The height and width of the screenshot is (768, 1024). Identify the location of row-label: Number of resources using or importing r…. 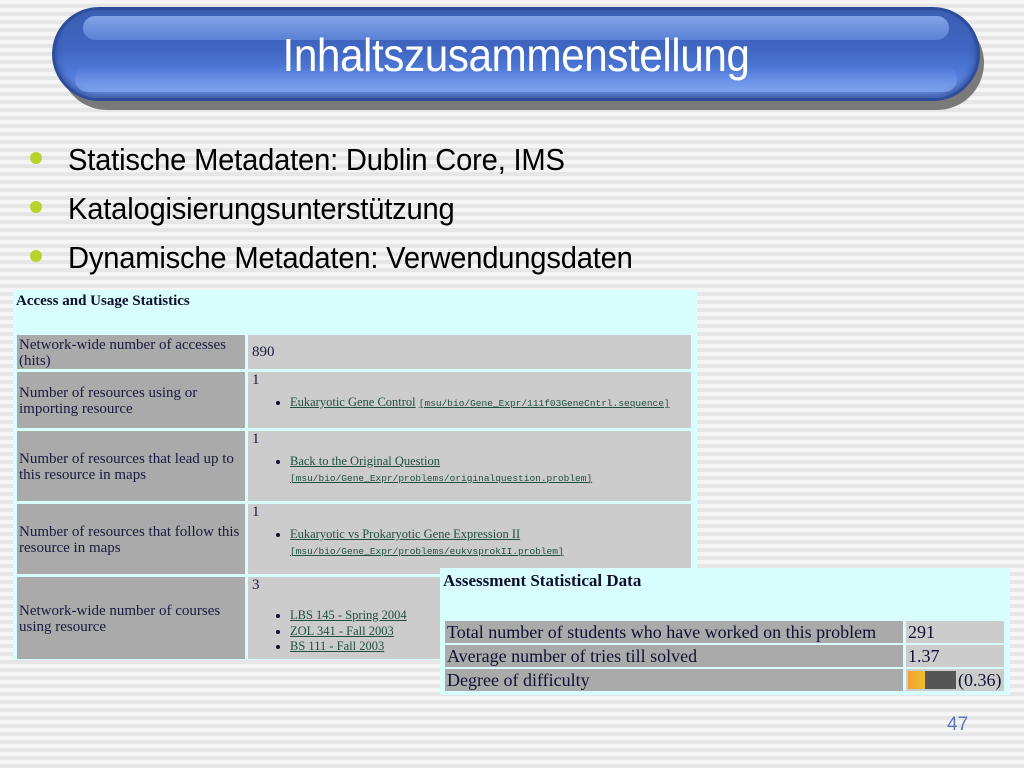
(131, 400).